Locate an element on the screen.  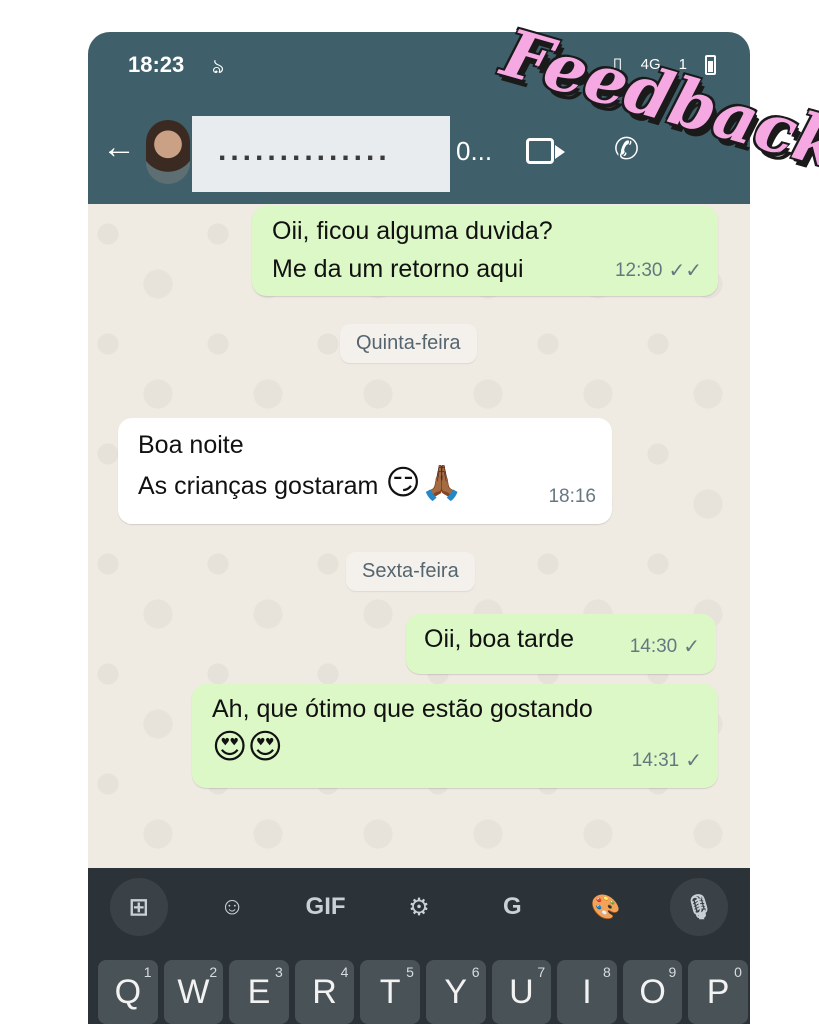
message-meta: 12:30 ✓✓ is located at coordinates (658, 271).